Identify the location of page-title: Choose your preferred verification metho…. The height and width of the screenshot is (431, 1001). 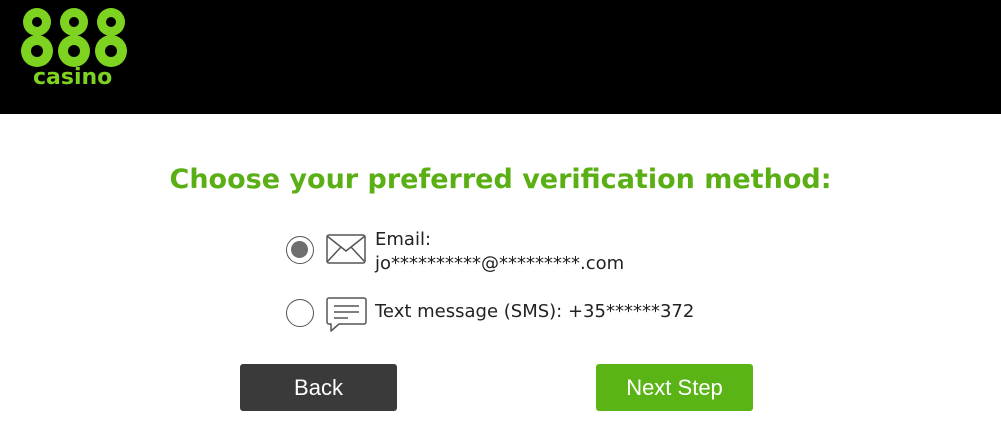
(500, 179).